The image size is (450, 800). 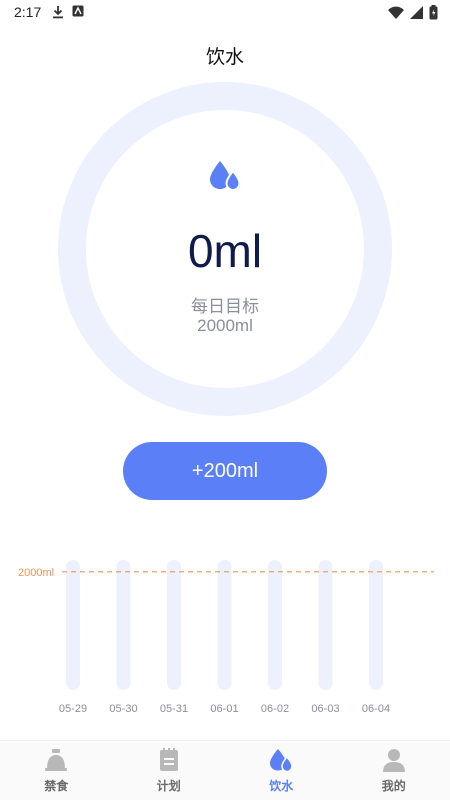 I want to click on x-tick-label: 06-03, so click(x=325, y=709).